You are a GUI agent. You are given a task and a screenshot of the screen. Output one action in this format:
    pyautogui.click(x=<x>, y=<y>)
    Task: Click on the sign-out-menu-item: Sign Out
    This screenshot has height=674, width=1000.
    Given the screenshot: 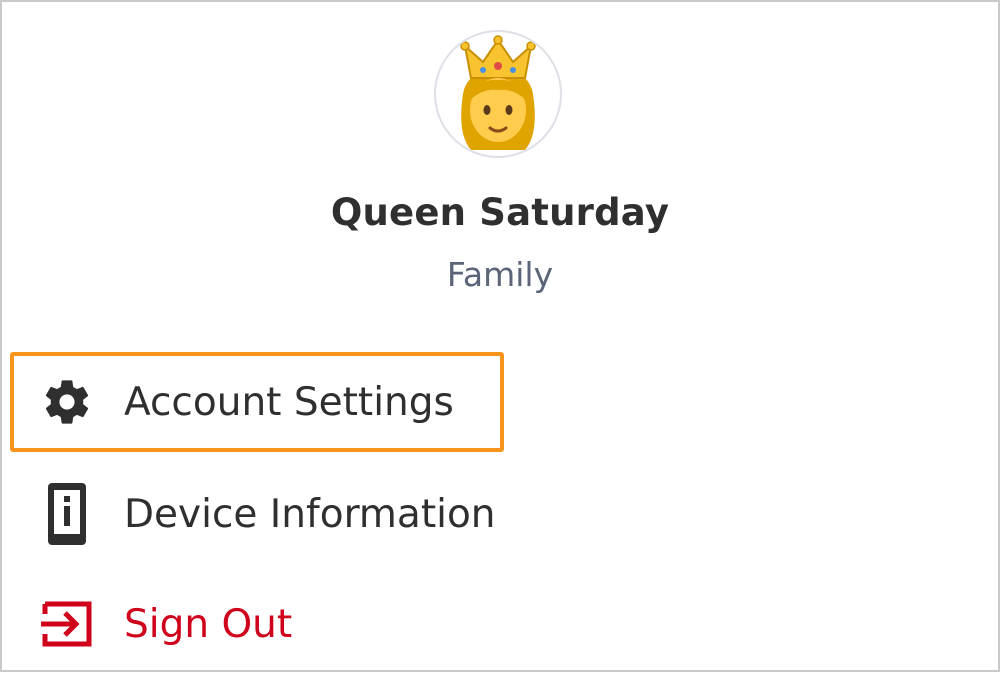 What is the action you would take?
    pyautogui.click(x=256, y=624)
    